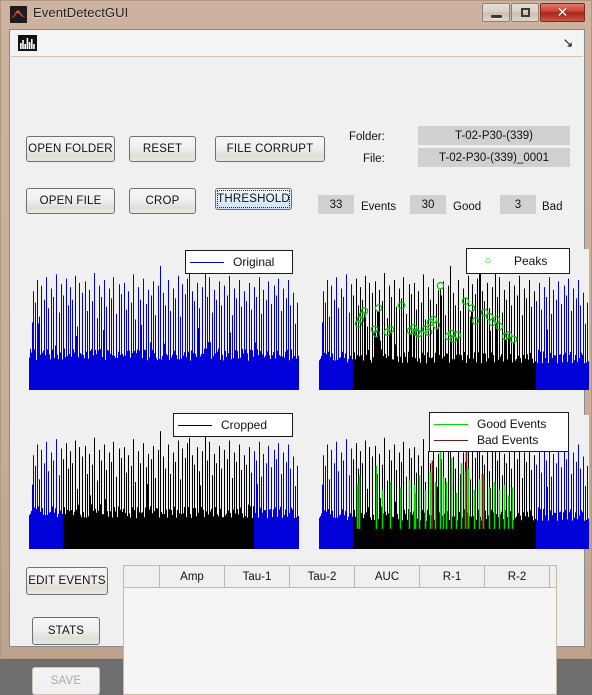 The image size is (592, 695). I want to click on save-button: SAVE, so click(66, 681).